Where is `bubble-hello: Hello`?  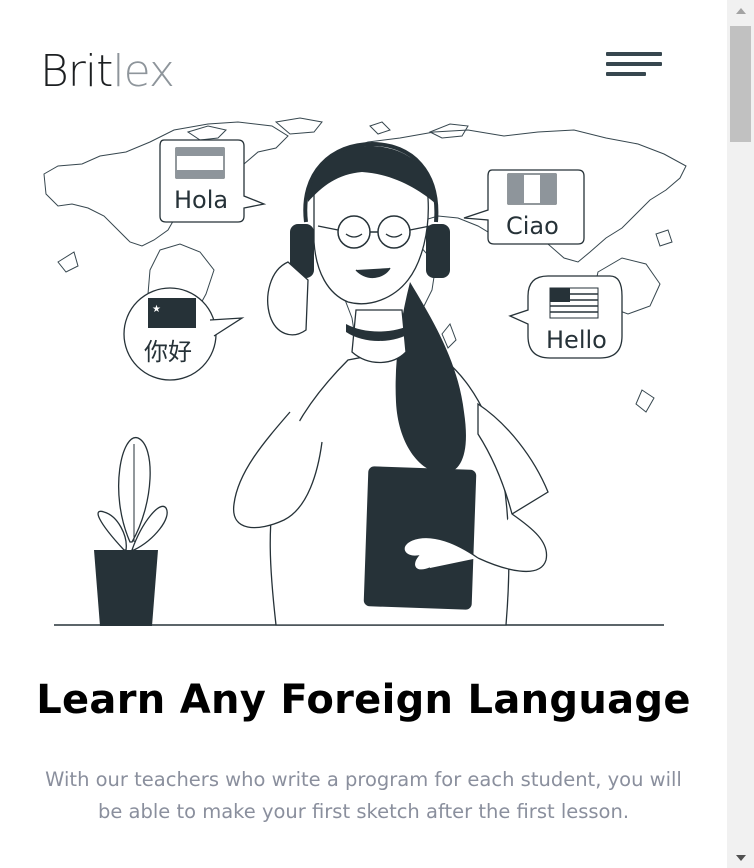
bubble-hello: Hello is located at coordinates (565, 317).